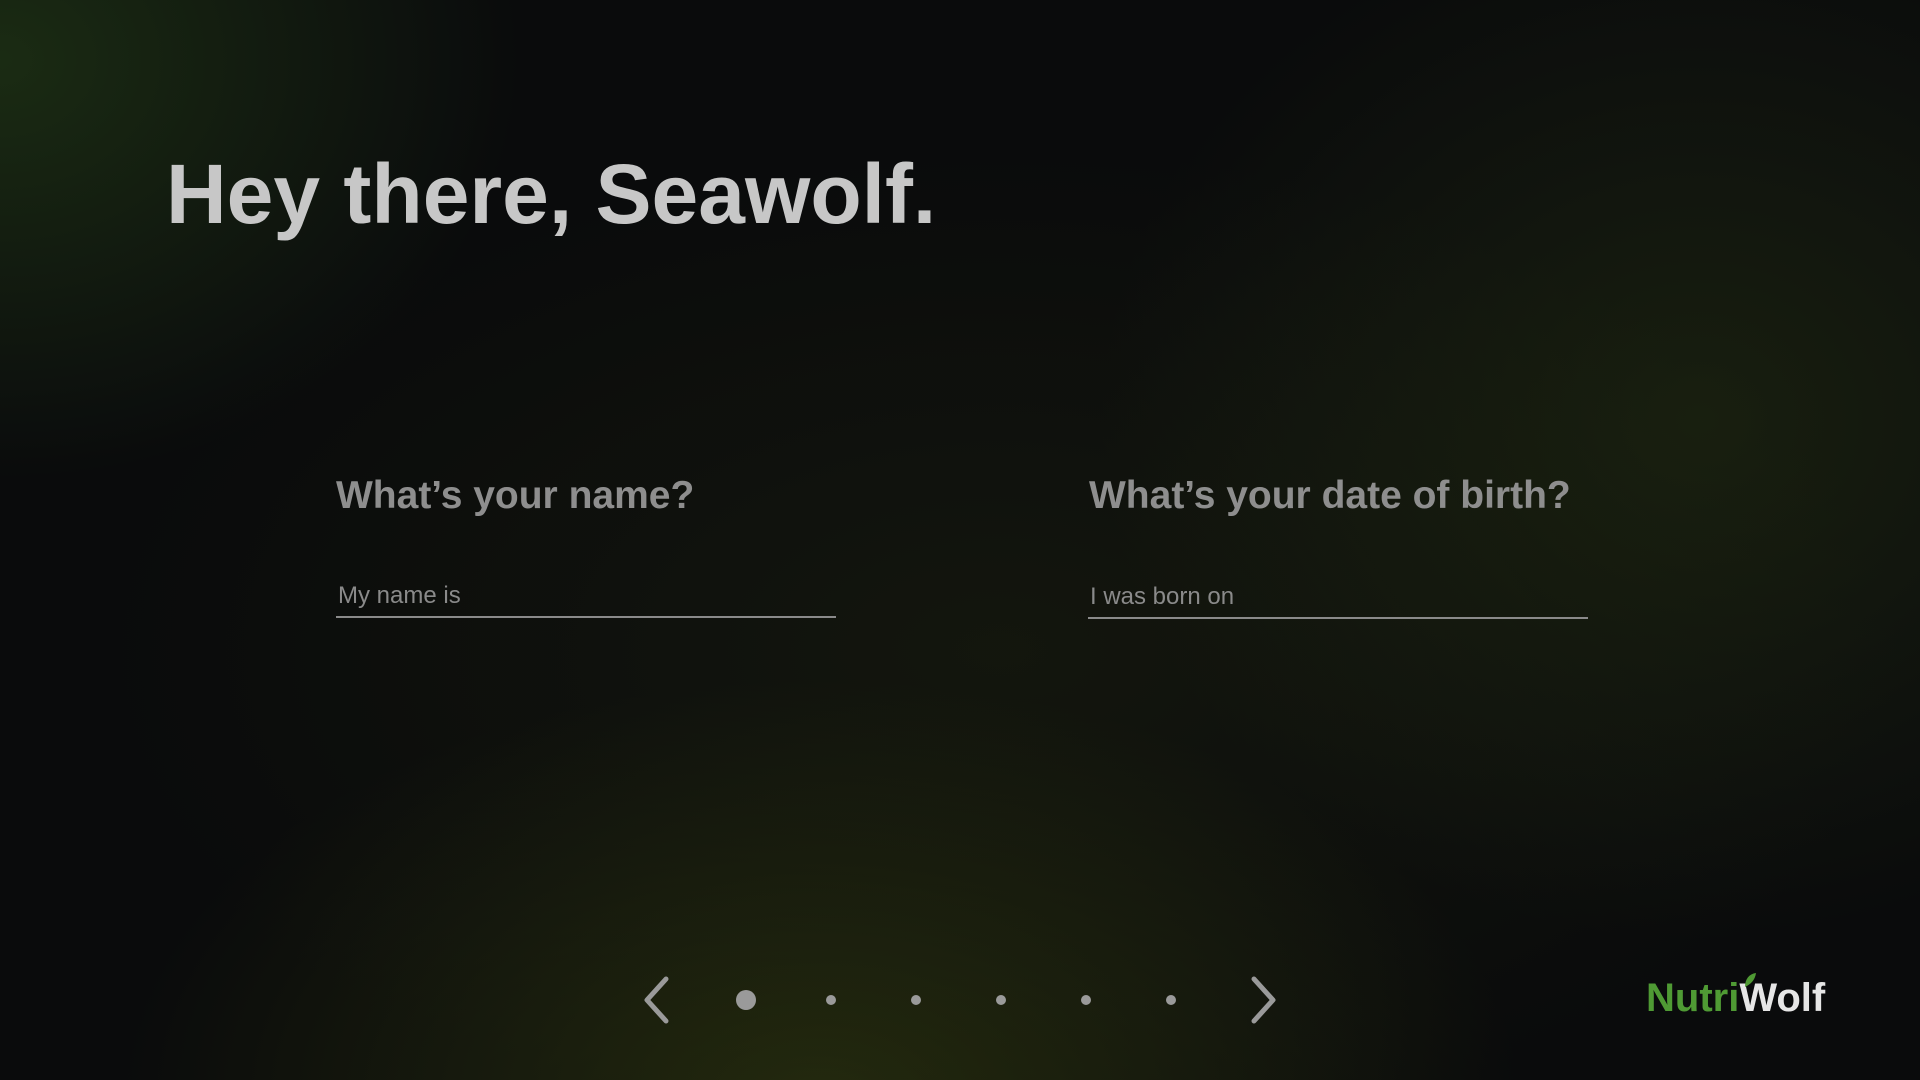  I want to click on name-input, so click(586, 597).